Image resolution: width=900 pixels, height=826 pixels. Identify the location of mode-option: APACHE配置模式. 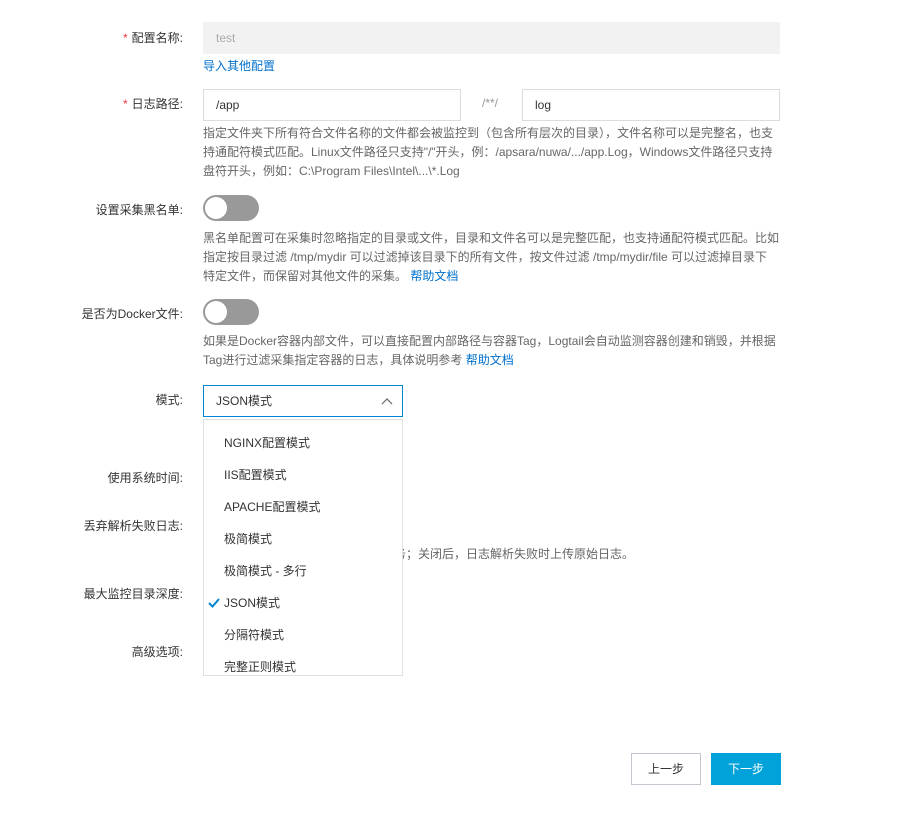
(272, 507).